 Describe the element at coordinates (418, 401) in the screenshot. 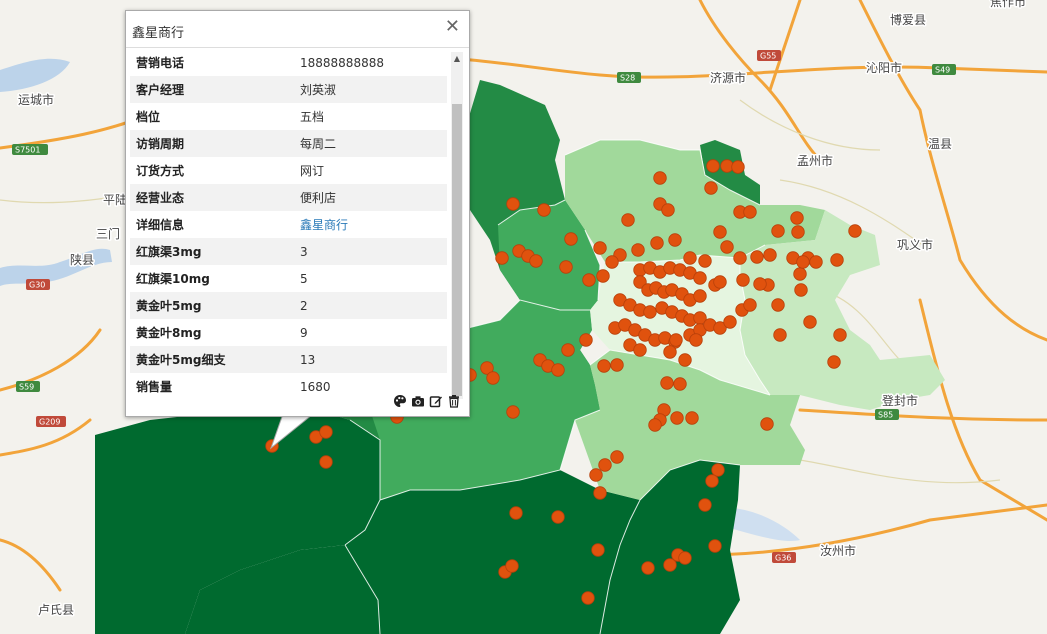

I see `camera-icon` at that location.